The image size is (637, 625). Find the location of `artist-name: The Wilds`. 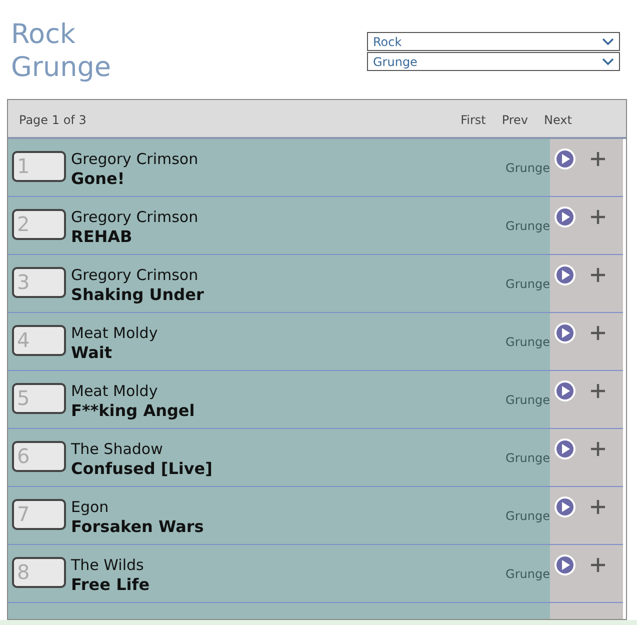

artist-name: The Wilds is located at coordinates (108, 565).